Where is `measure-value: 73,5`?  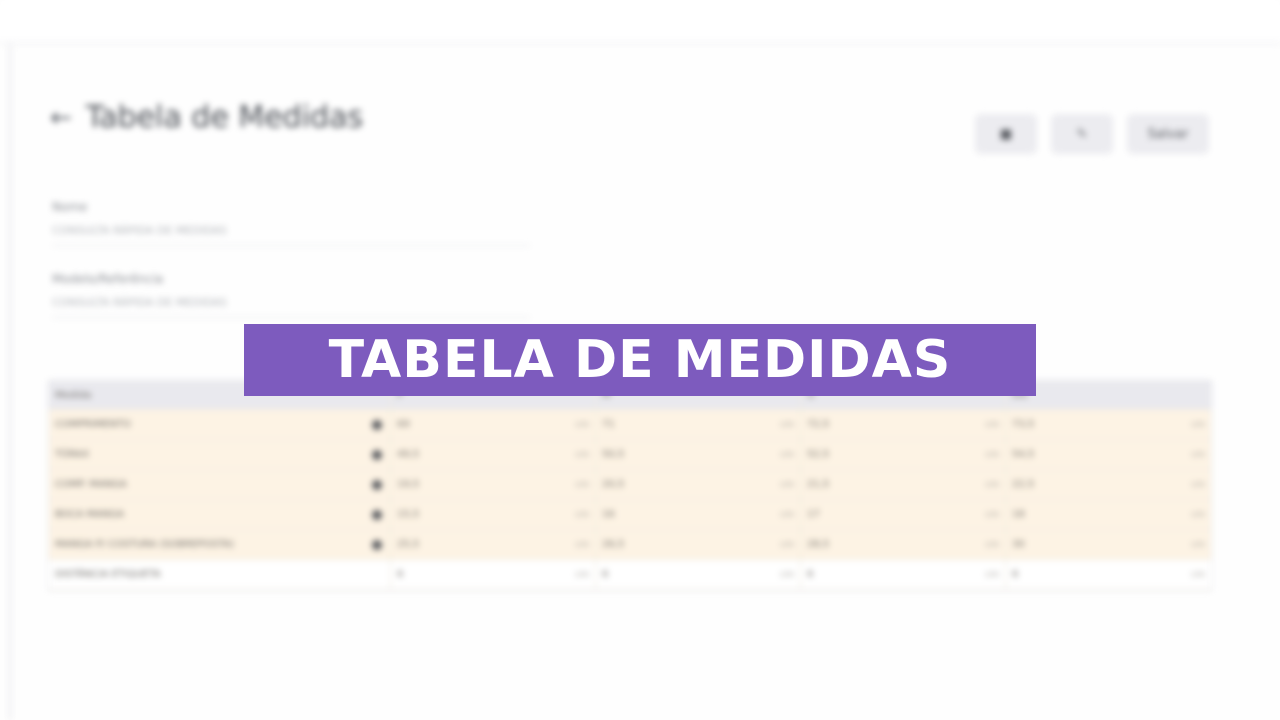 measure-value: 73,5 is located at coordinates (1023, 424).